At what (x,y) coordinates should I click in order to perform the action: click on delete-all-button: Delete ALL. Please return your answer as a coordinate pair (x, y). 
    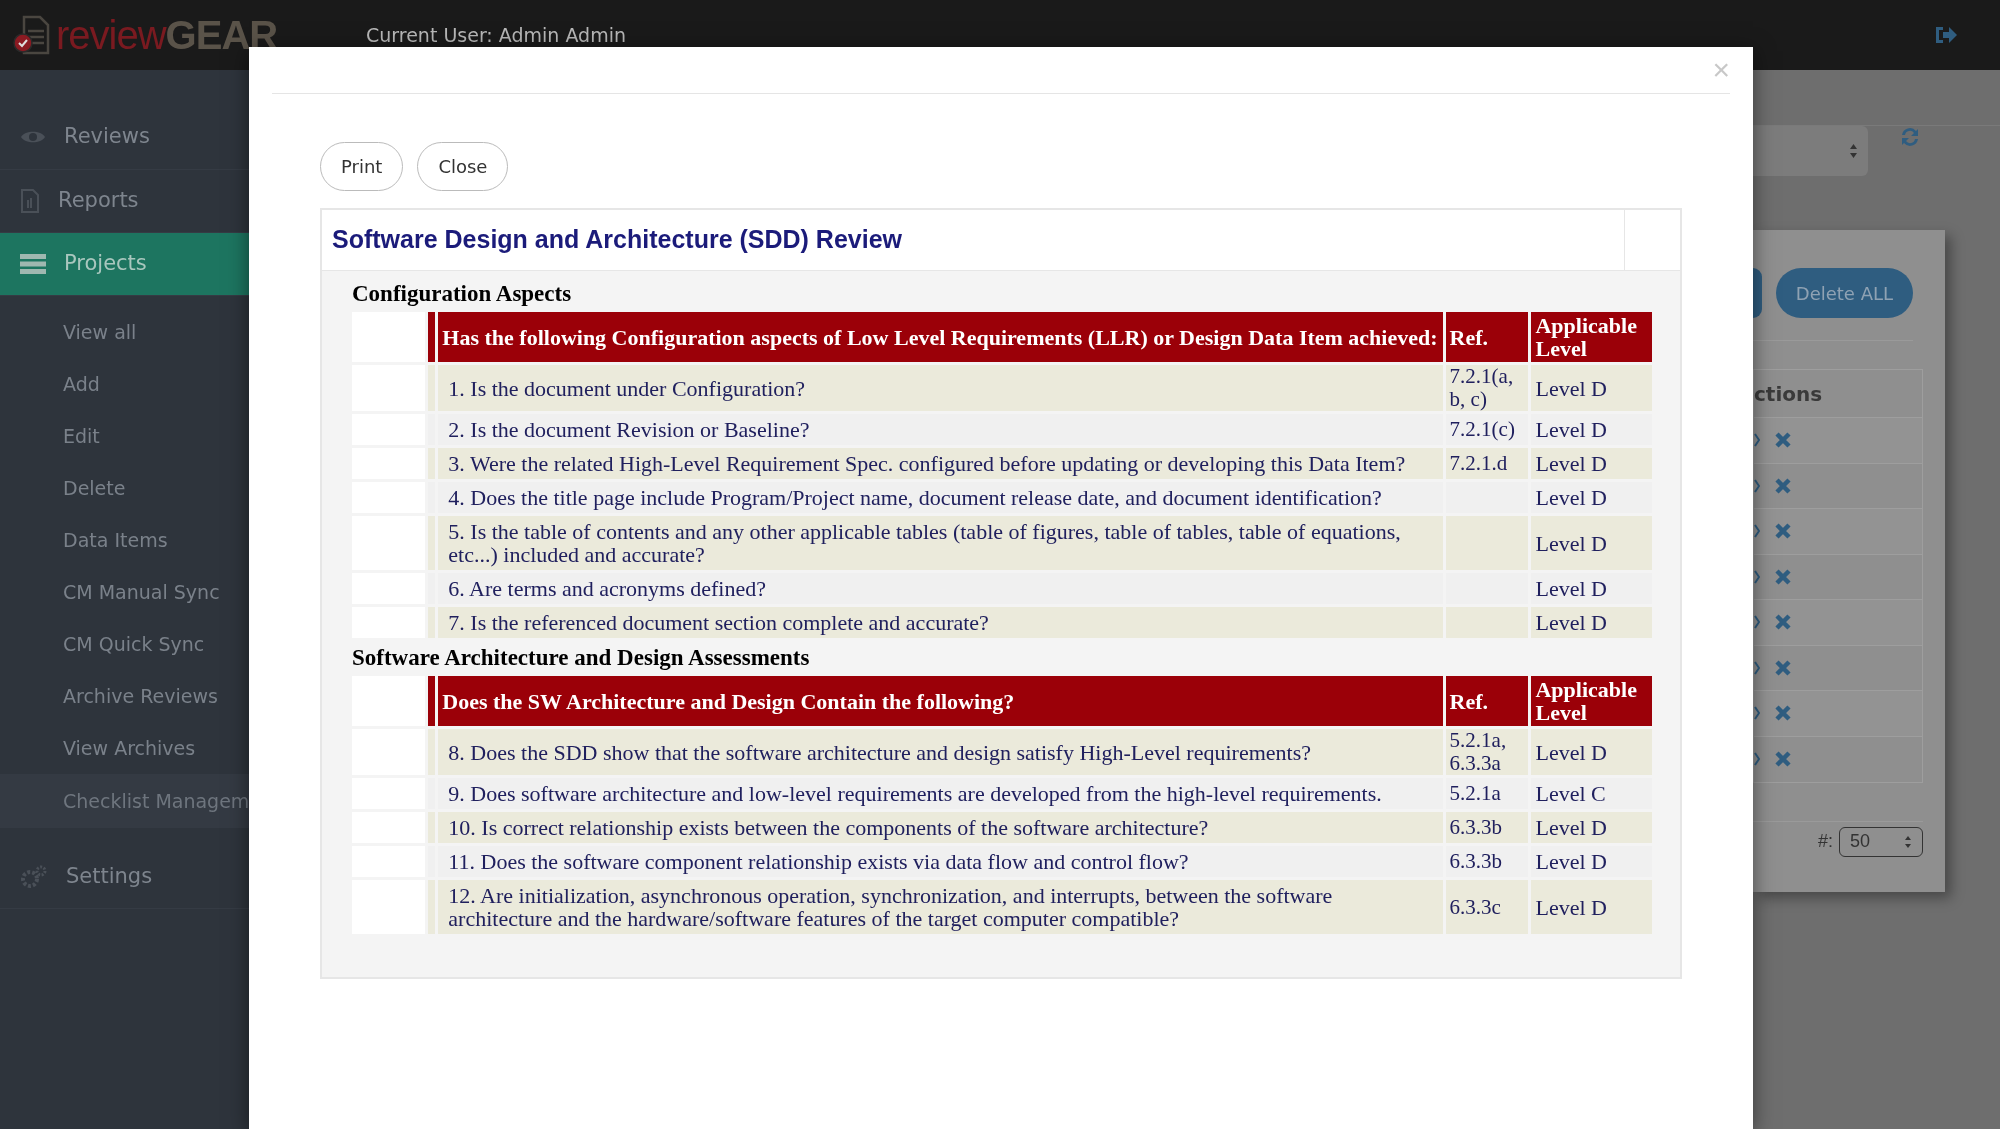
    Looking at the image, I should click on (1844, 293).